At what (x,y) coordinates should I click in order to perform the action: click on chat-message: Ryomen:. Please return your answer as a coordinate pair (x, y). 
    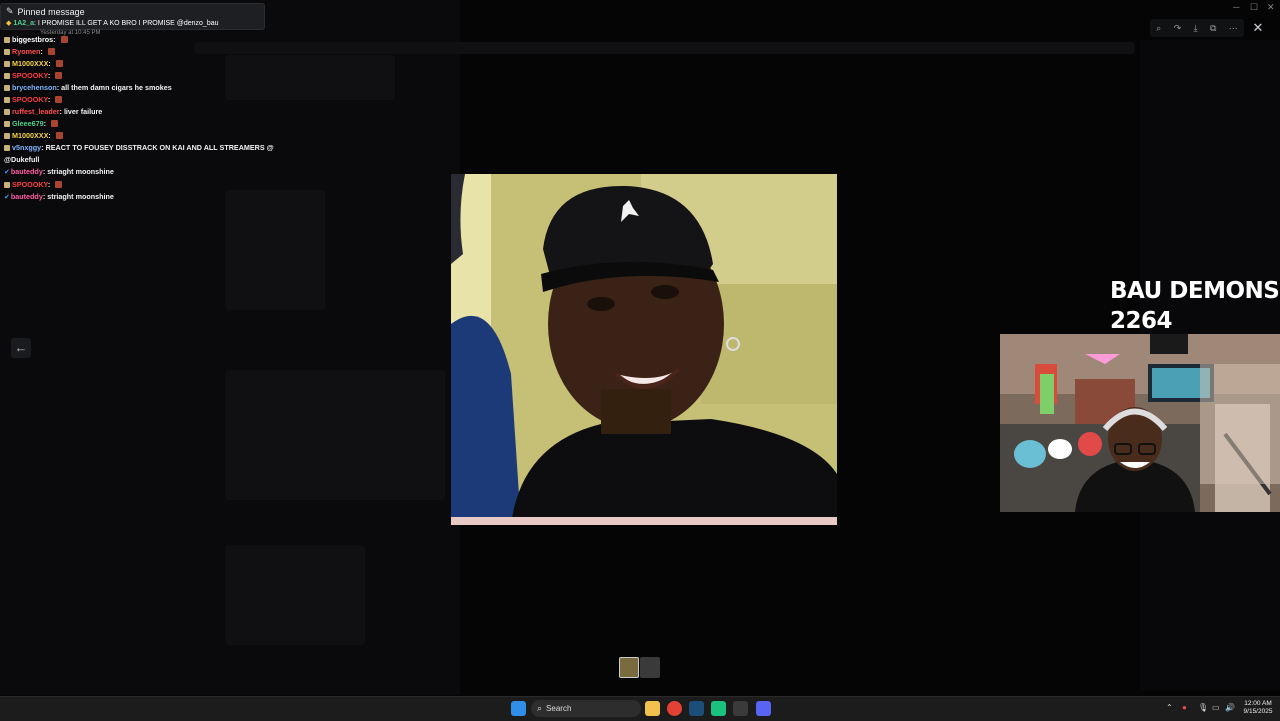
    Looking at the image, I should click on (139, 52).